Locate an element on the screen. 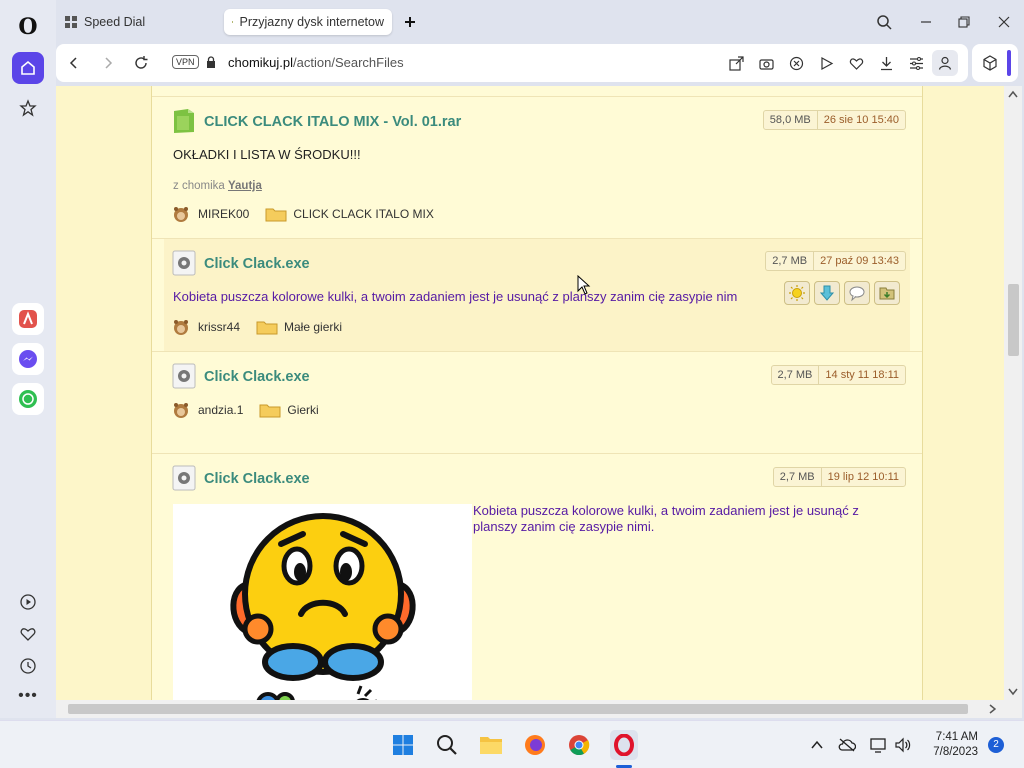 The width and height of the screenshot is (1024, 768). restore-icon is located at coordinates (964, 22).